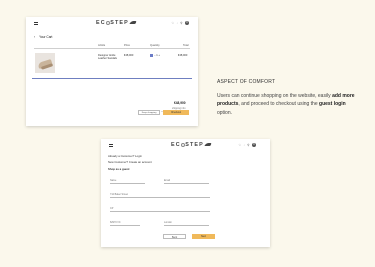  What do you see at coordinates (160, 209) in the screenshot?
I see `city-field: CP` at bounding box center [160, 209].